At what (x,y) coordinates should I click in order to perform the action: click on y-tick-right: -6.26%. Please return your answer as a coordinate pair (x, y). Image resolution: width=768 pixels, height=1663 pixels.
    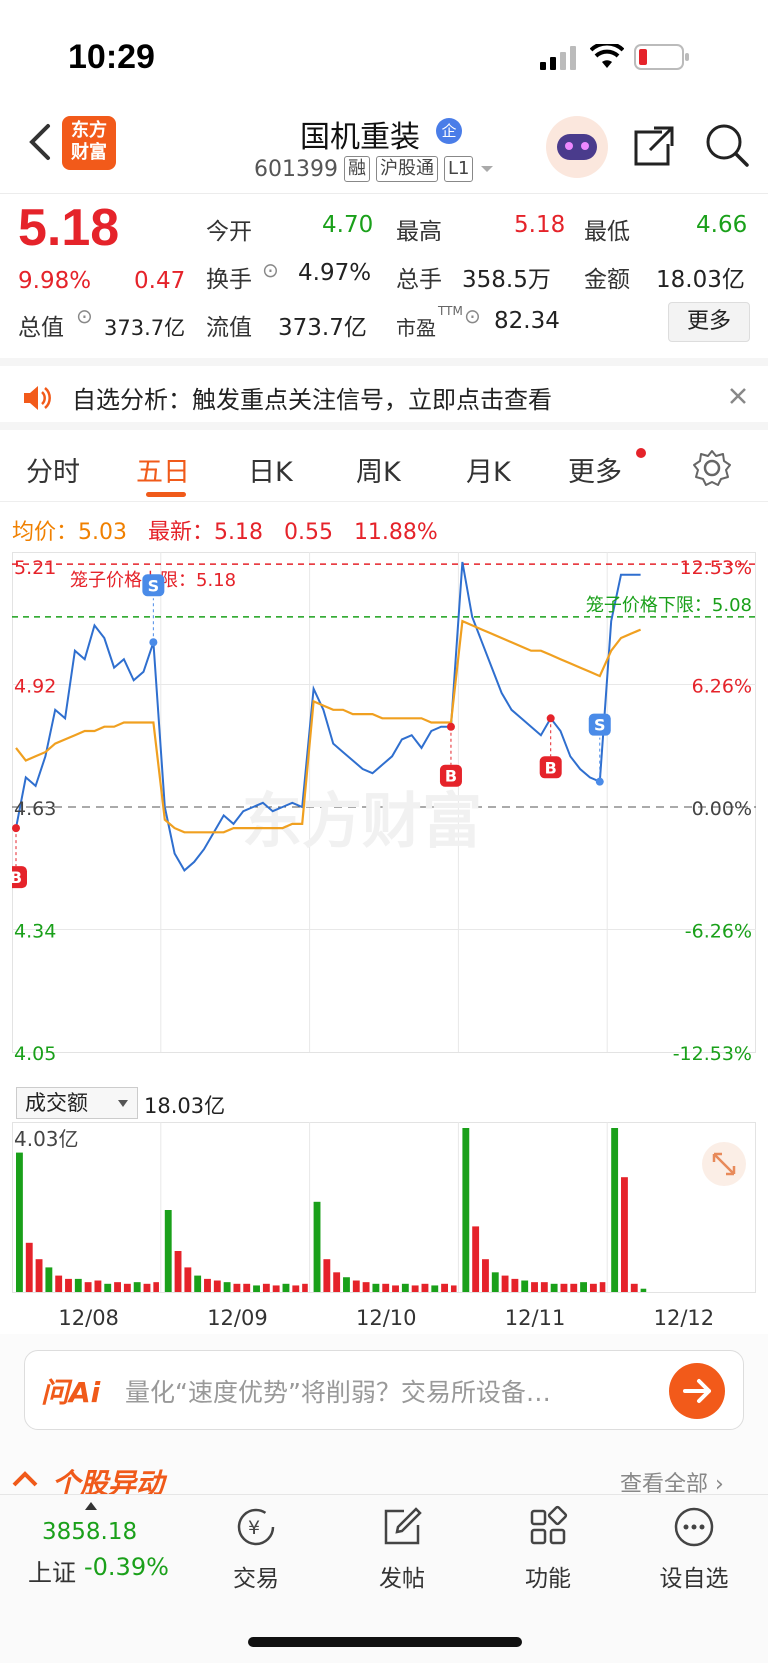
    Looking at the image, I should click on (718, 932).